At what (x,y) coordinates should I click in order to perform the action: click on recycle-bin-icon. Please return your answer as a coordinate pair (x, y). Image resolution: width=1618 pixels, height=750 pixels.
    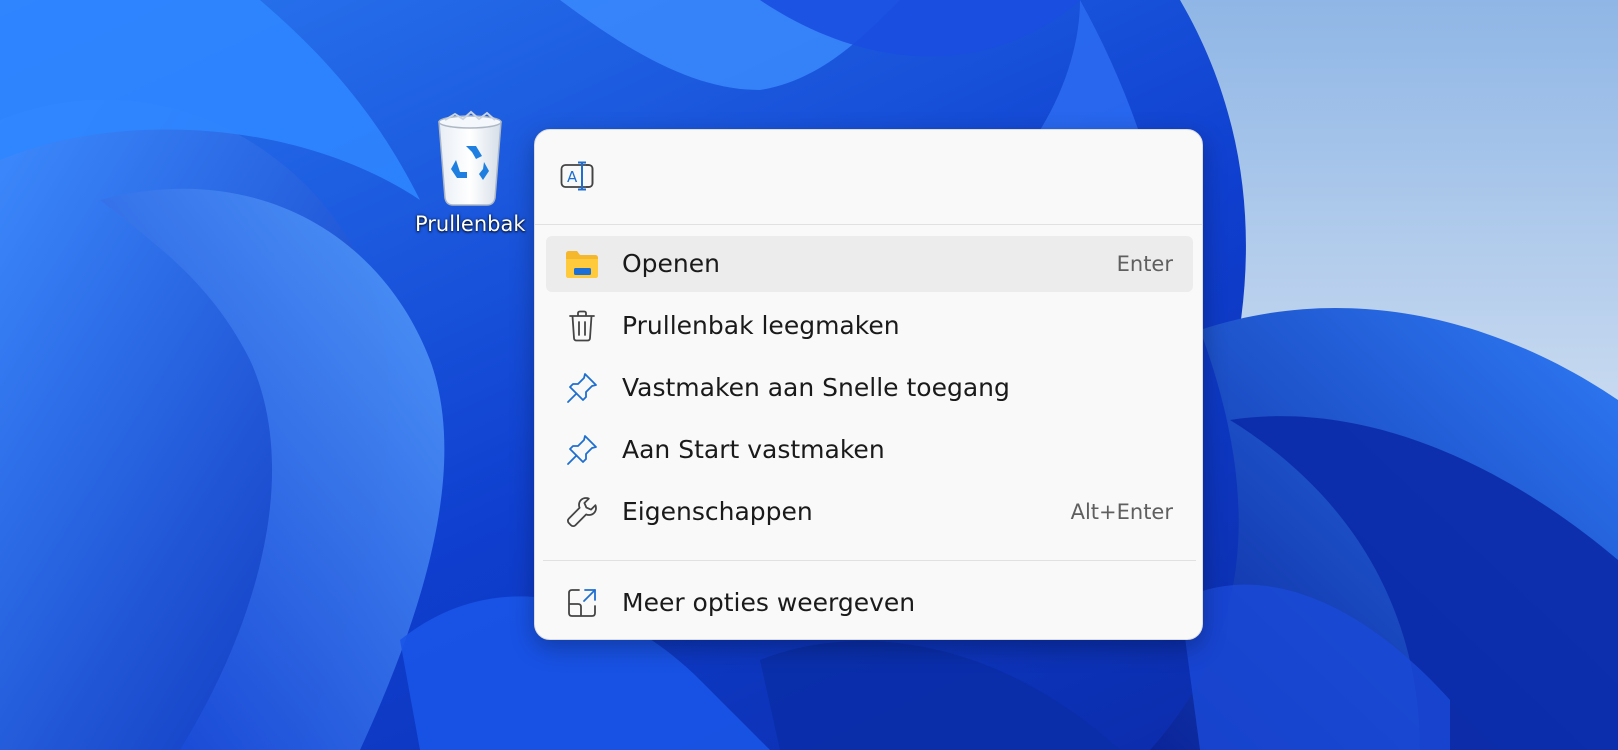
    Looking at the image, I should click on (470, 158).